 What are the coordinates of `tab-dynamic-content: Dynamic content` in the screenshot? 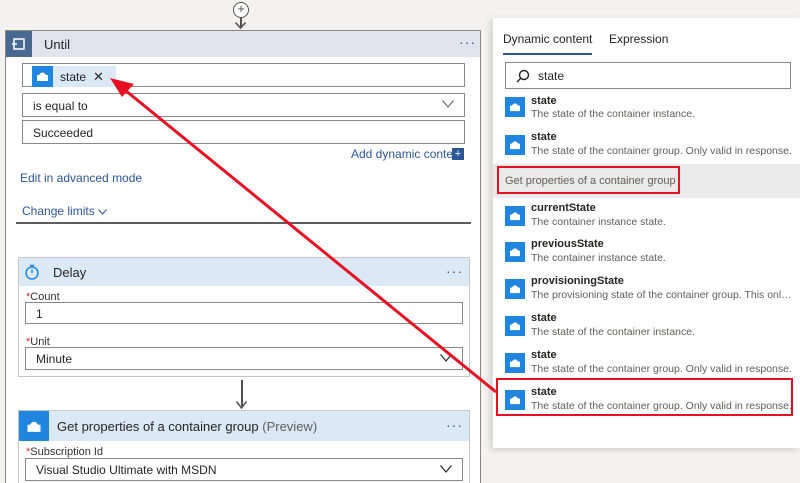 It's located at (548, 43).